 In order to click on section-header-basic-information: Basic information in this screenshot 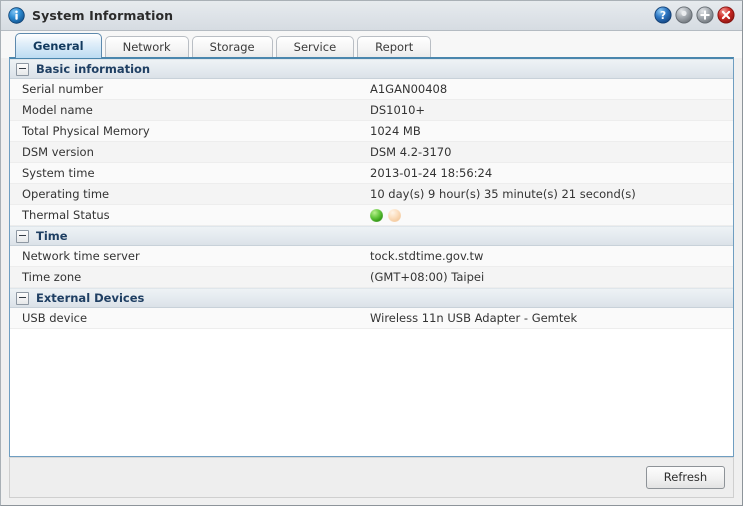, I will do `click(371, 69)`.